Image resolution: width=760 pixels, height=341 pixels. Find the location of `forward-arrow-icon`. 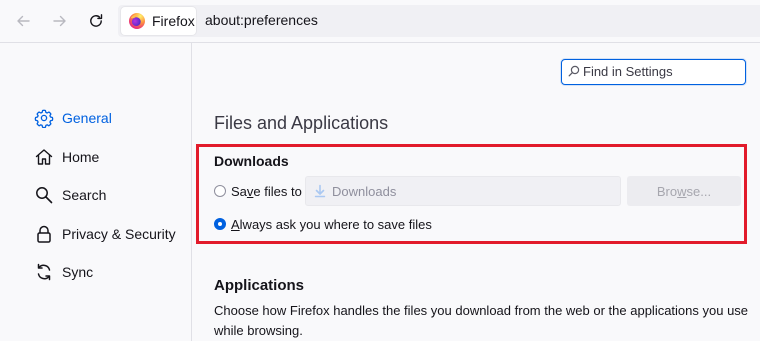

forward-arrow-icon is located at coordinates (59, 21).